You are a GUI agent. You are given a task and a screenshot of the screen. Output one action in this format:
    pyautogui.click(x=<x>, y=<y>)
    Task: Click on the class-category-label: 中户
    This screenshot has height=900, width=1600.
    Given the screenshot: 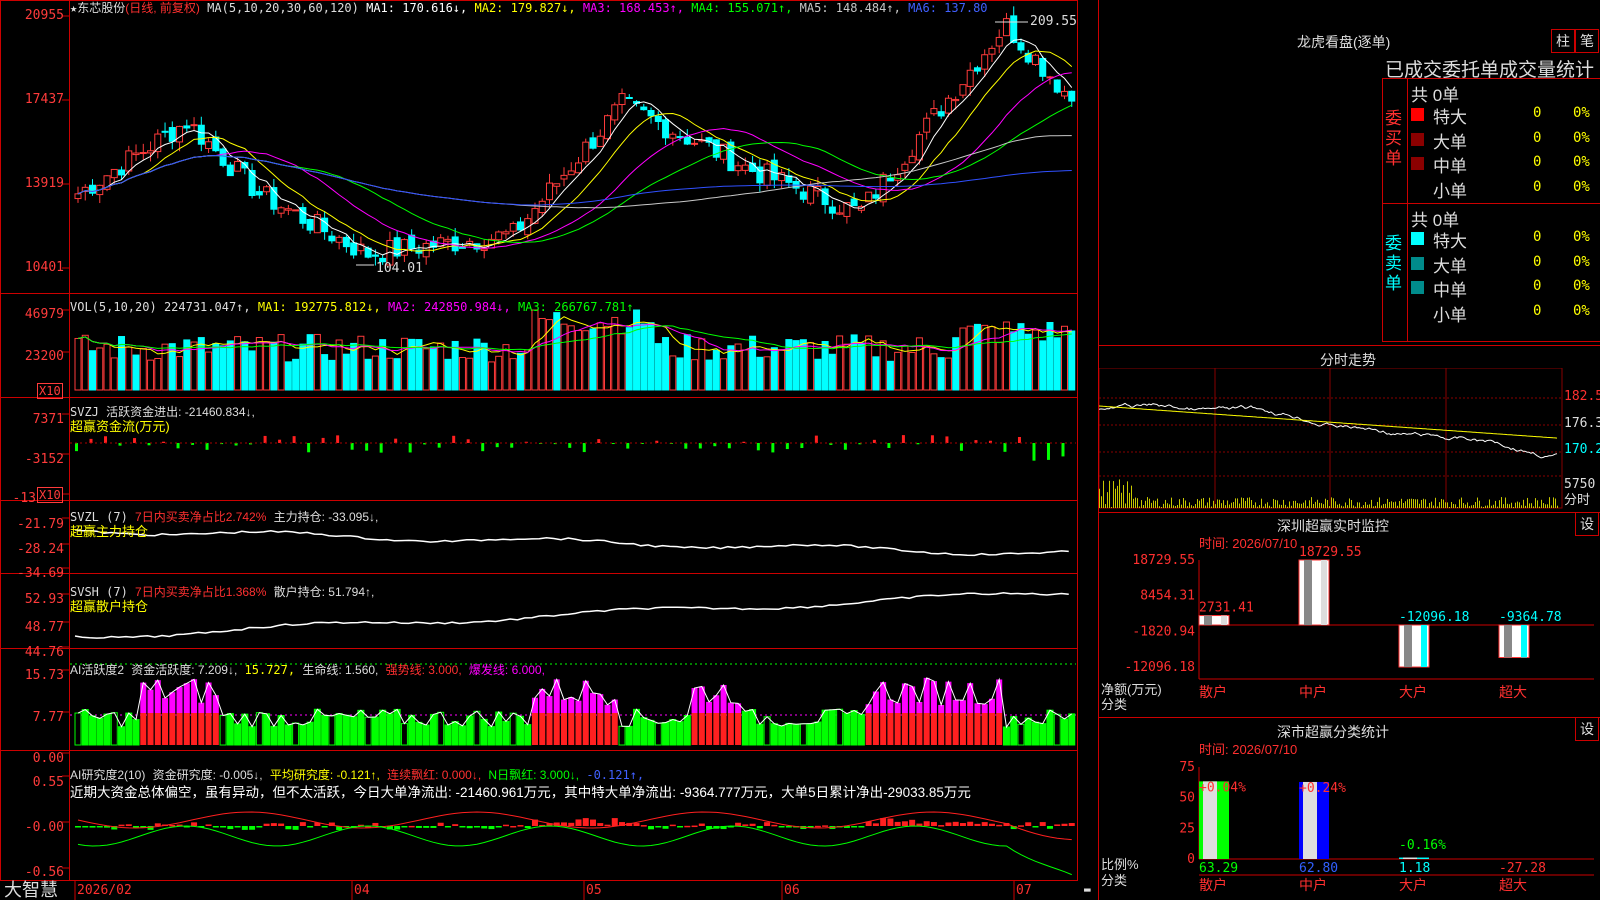 What is the action you would take?
    pyautogui.click(x=1313, y=885)
    